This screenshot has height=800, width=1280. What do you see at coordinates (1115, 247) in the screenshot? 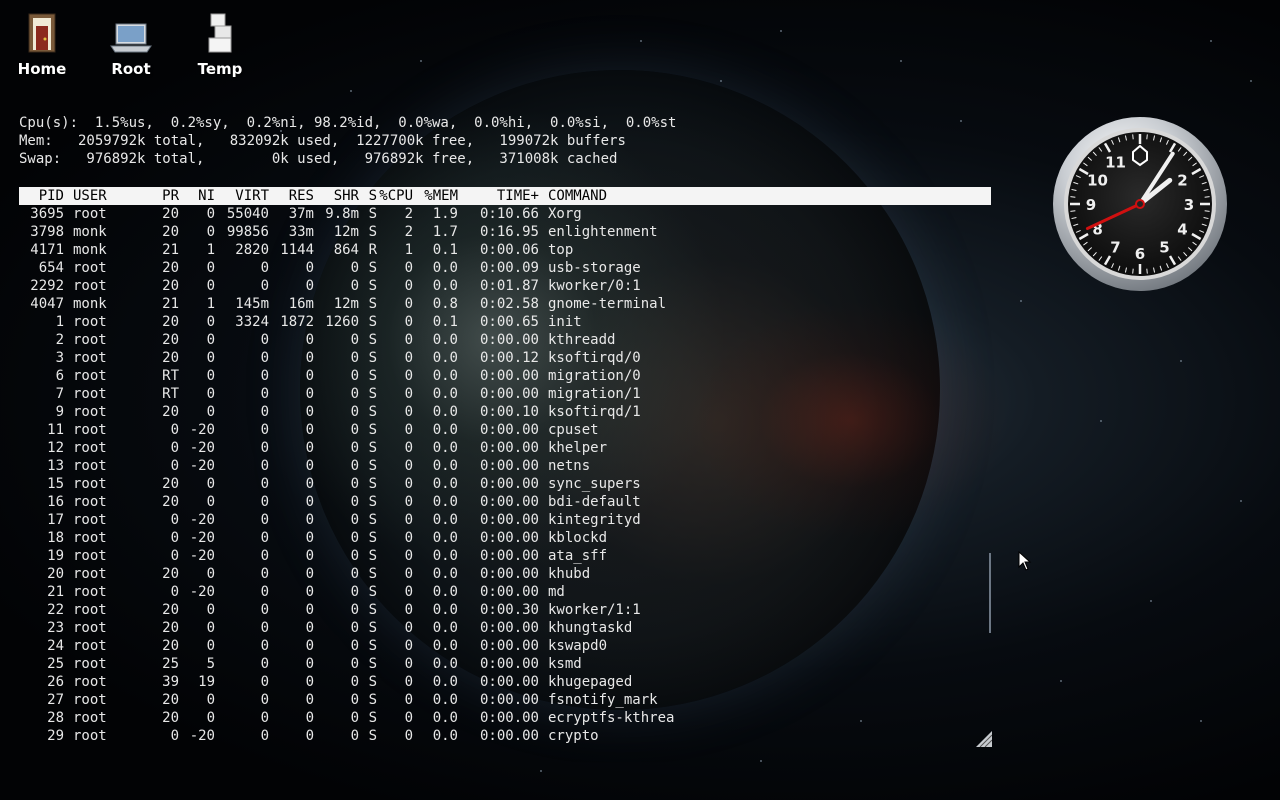
I see `clock-numeral: 7` at bounding box center [1115, 247].